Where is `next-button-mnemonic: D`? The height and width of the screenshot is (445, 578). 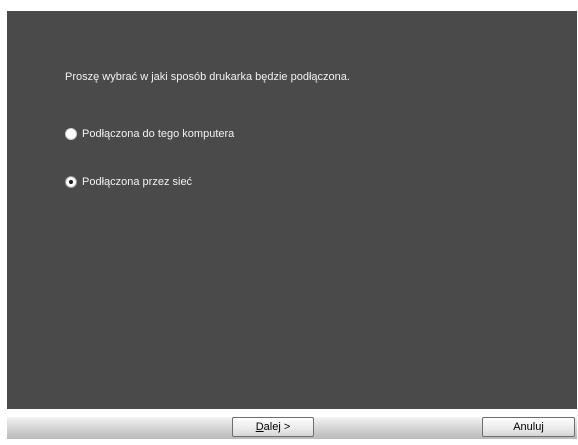 next-button-mnemonic: D is located at coordinates (259, 427).